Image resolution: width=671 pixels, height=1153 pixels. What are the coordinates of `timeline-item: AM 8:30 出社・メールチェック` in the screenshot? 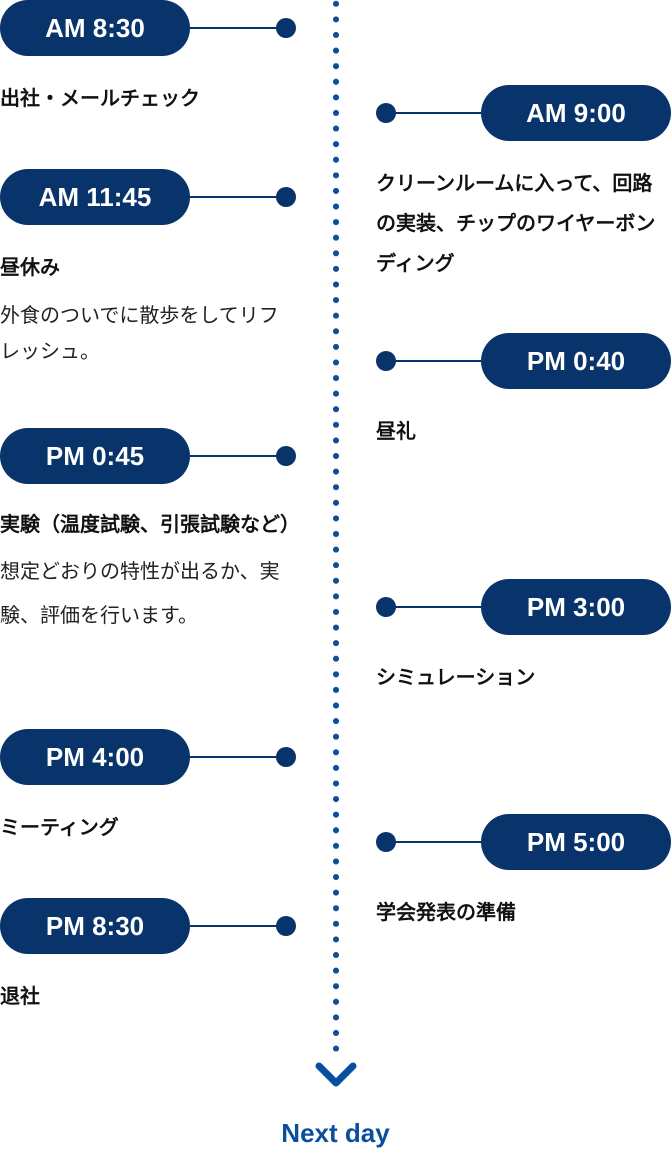 It's located at (150, 59).